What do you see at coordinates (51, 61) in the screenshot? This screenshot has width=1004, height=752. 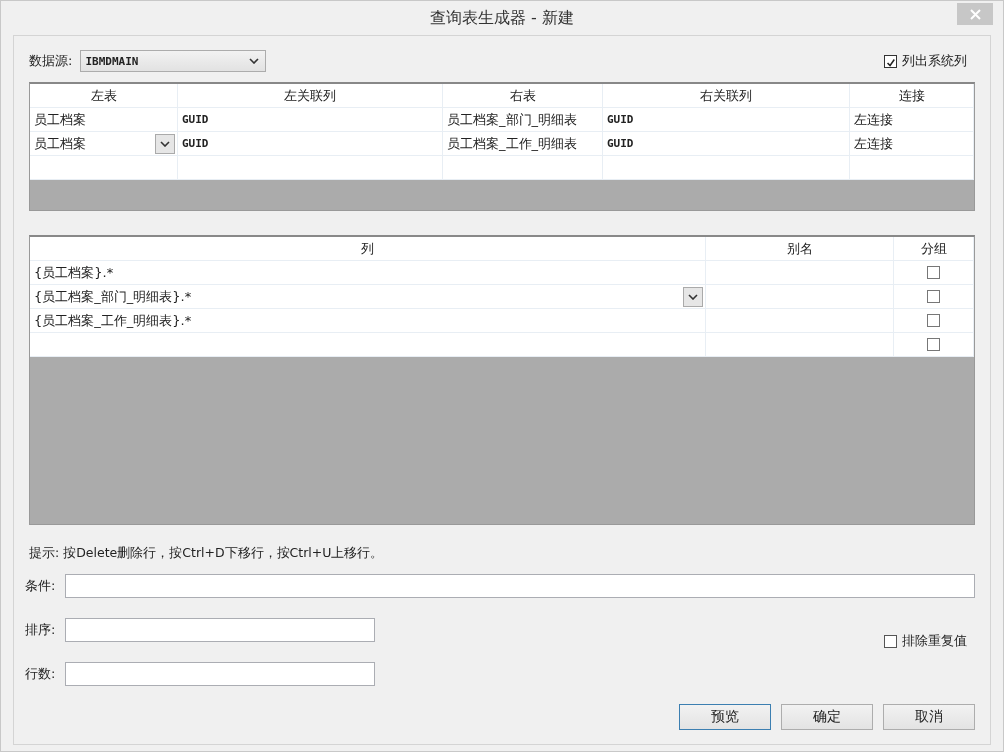 I see `datasource-label: 数据源:` at bounding box center [51, 61].